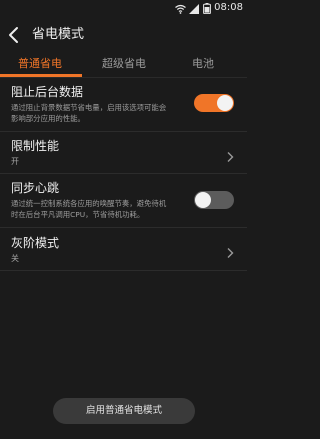  Describe the element at coordinates (89, 113) in the screenshot. I see `setting-description: 通过阻止背景数据节省电量，启用该选项可能会 影响部分应用的性能。` at that location.